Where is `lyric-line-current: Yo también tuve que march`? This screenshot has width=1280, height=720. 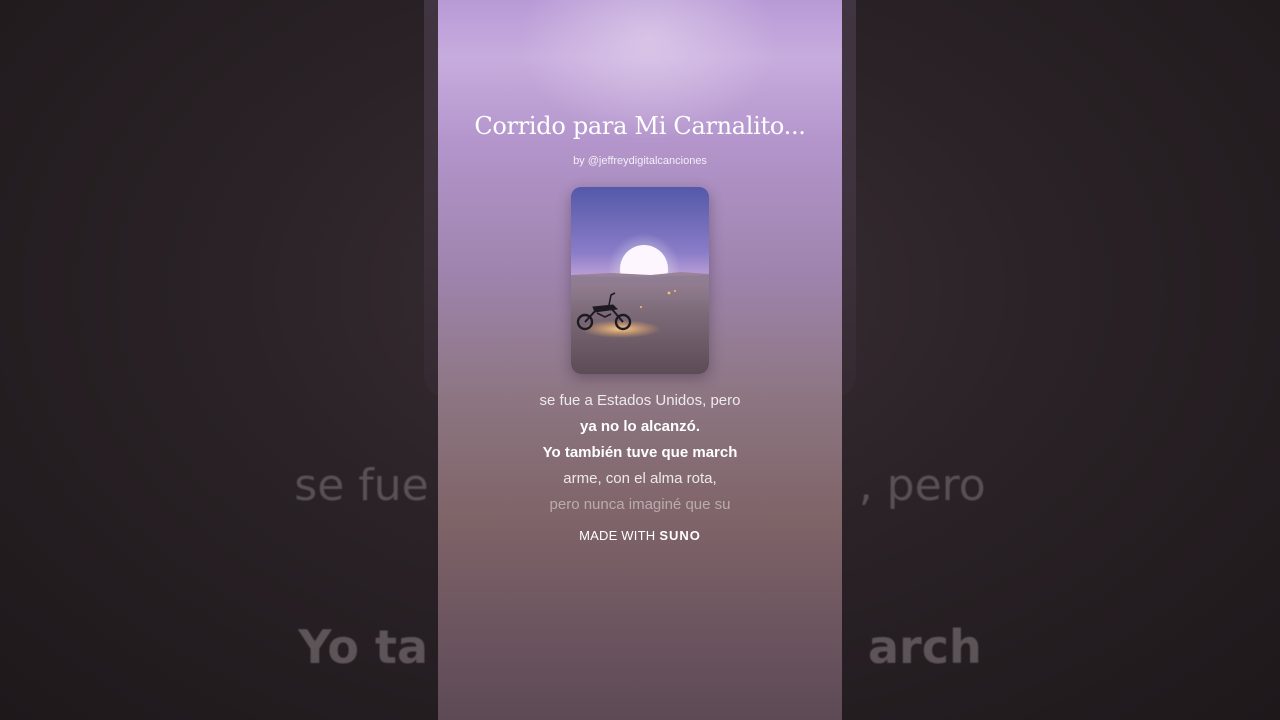 lyric-line-current: Yo también tuve que march is located at coordinates (640, 452).